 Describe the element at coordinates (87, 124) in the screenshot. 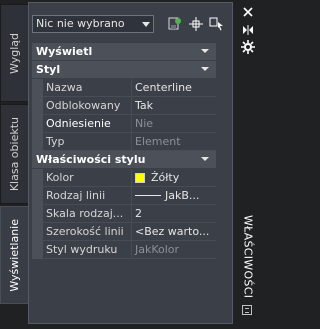

I see `property-label: Odniesienie` at that location.